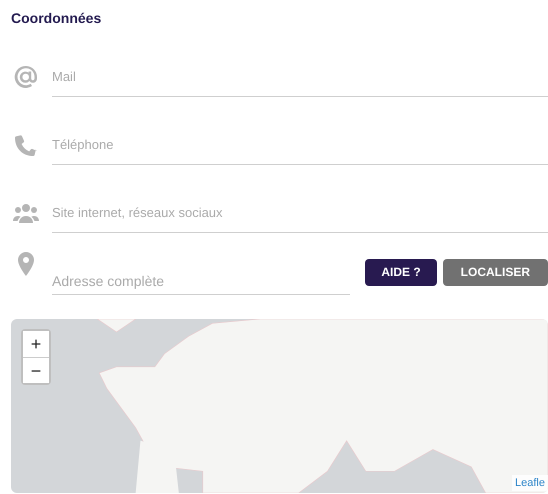  What do you see at coordinates (26, 77) in the screenshot?
I see `at-icon` at bounding box center [26, 77].